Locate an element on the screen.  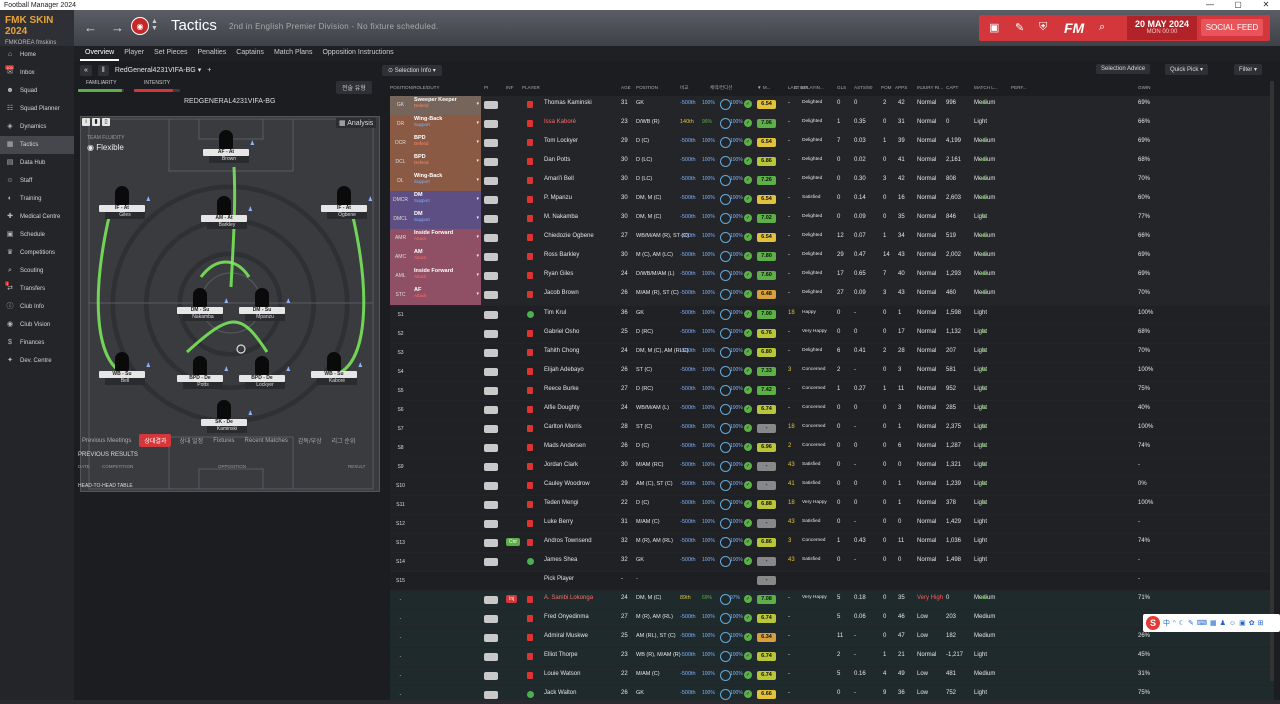
fmp-icon: ▣ is located at coordinates (994, 27).